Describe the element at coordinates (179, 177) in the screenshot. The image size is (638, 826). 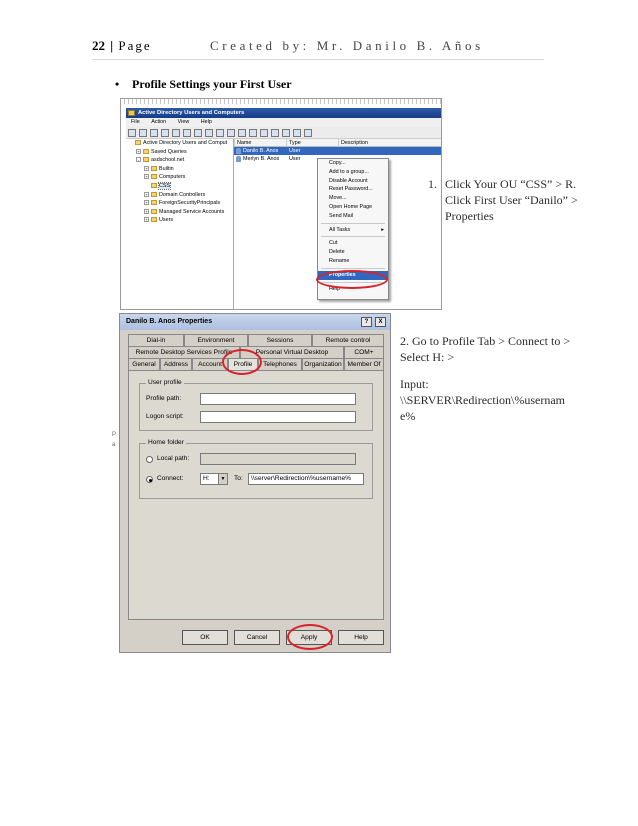
I see `tree-item: + Computers` at that location.